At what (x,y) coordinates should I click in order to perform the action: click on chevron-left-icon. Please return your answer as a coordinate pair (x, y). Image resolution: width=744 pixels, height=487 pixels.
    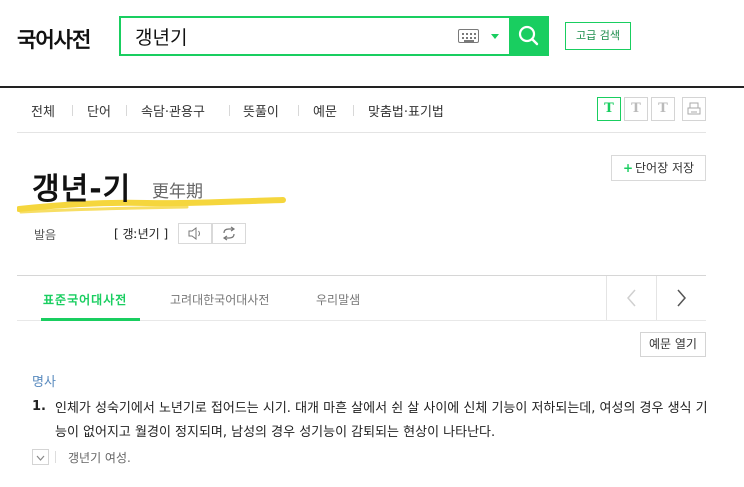
    Looking at the image, I should click on (631, 298).